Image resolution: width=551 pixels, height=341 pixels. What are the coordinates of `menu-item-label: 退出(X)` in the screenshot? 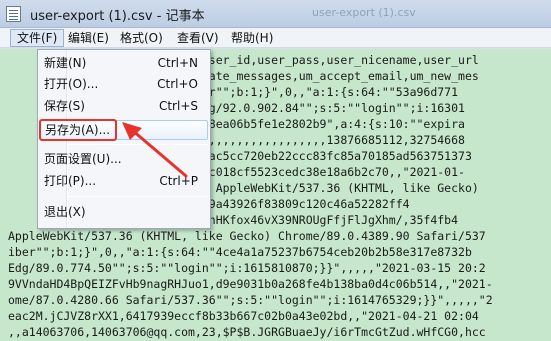 It's located at (65, 212).